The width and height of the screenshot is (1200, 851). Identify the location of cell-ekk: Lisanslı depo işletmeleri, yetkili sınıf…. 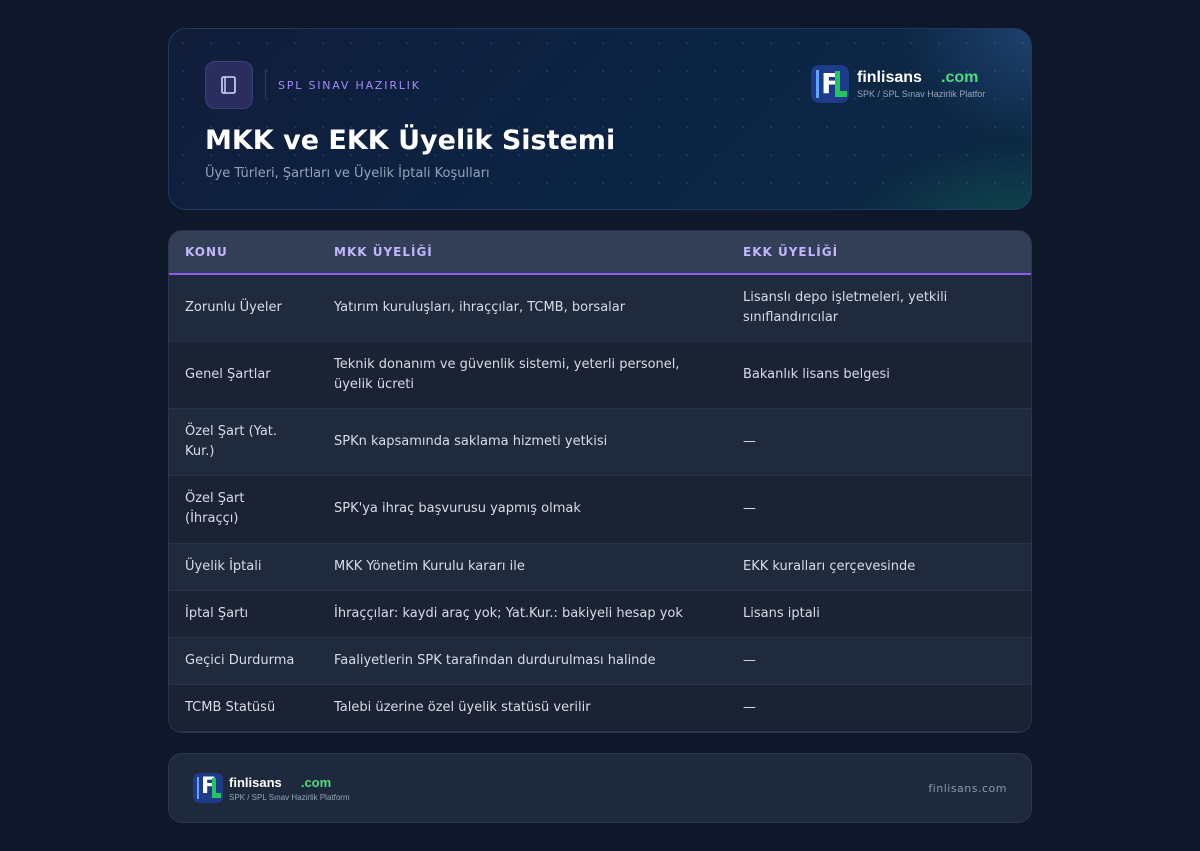
(879, 308).